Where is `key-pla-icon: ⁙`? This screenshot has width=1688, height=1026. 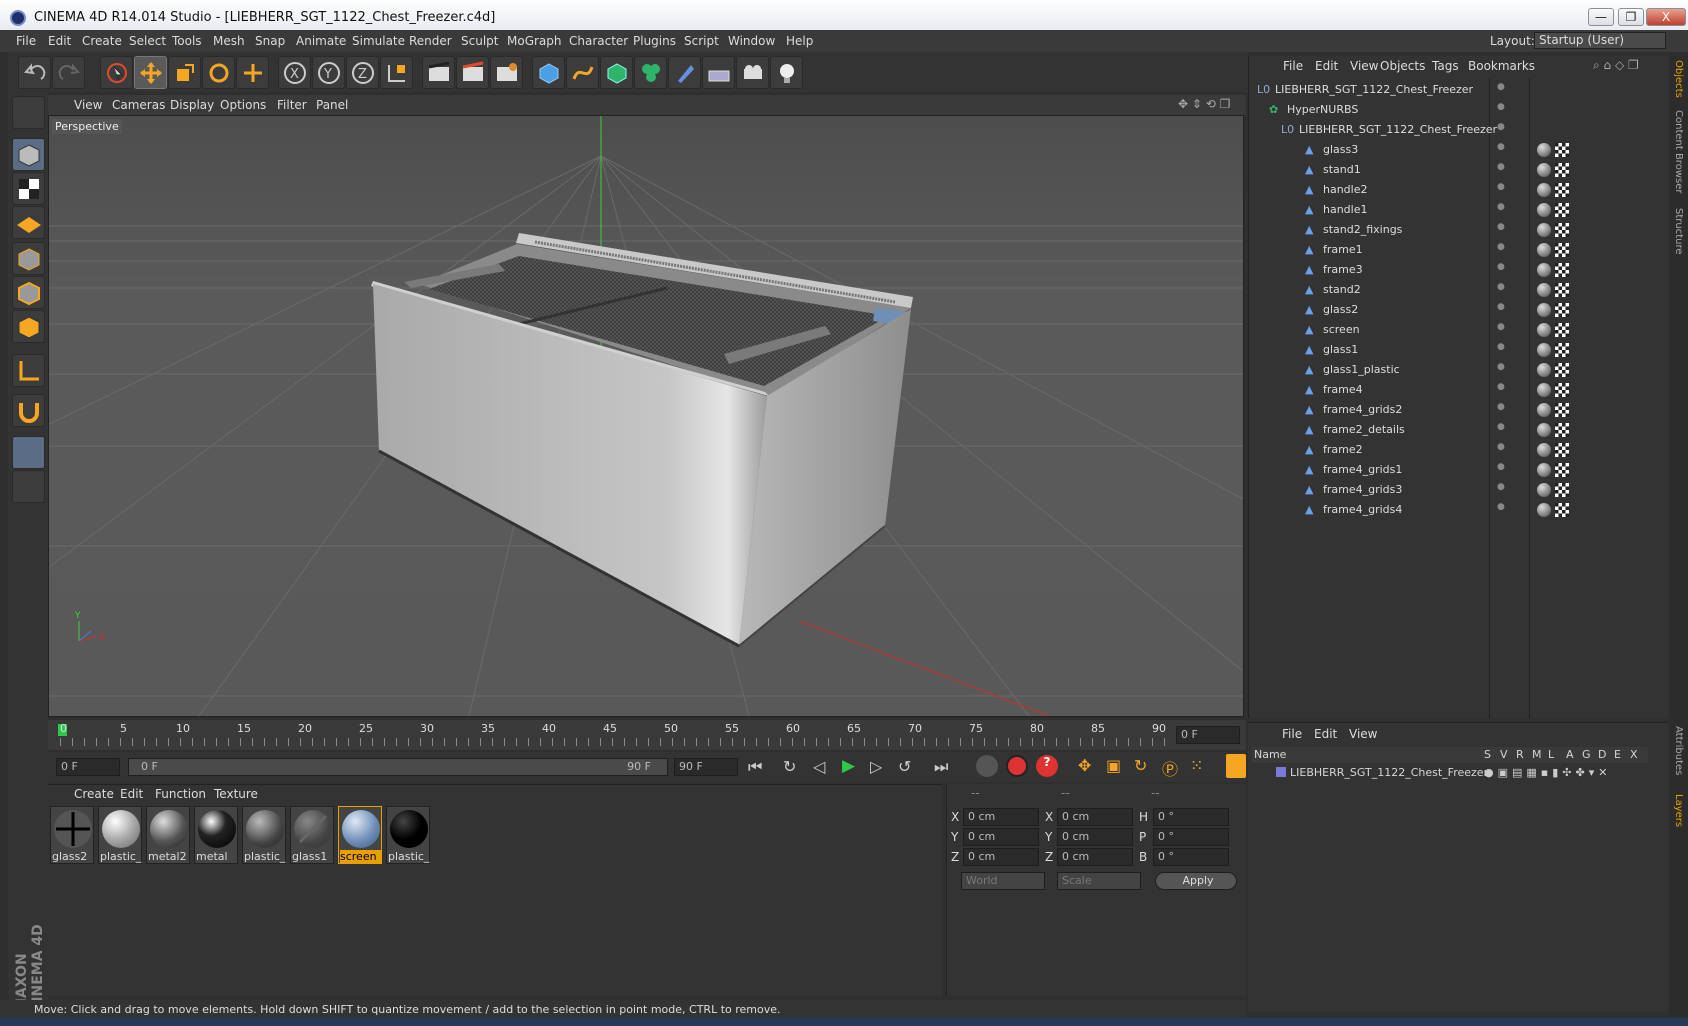
key-pla-icon: ⁙ is located at coordinates (1196, 765).